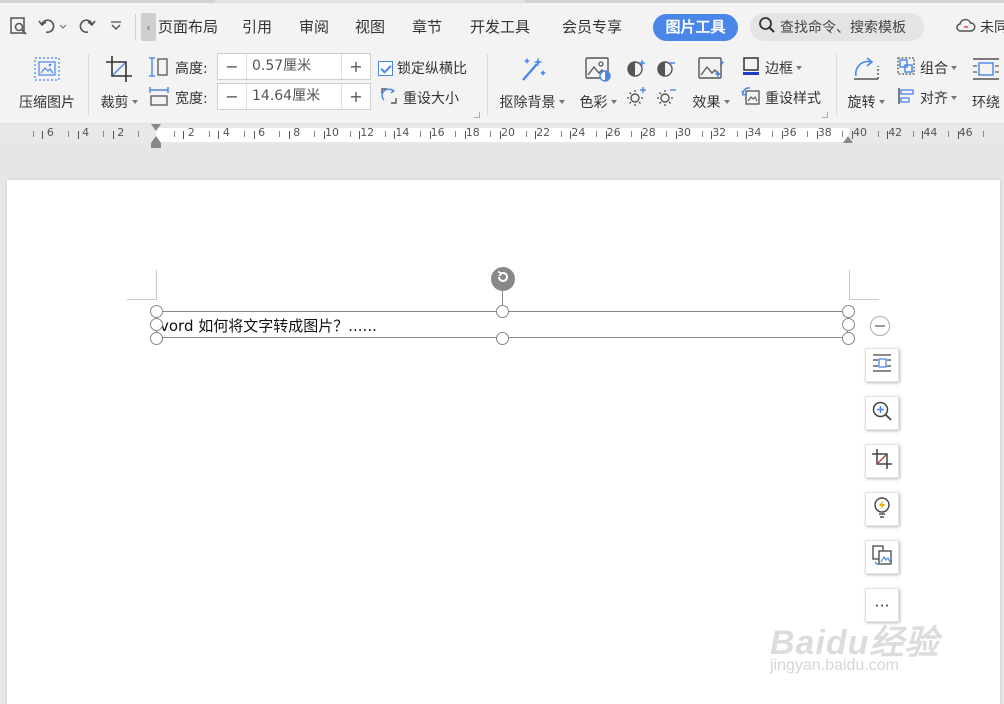 Image resolution: width=1004 pixels, height=704 pixels. I want to click on effects-label-wrap: 效果, so click(711, 102).